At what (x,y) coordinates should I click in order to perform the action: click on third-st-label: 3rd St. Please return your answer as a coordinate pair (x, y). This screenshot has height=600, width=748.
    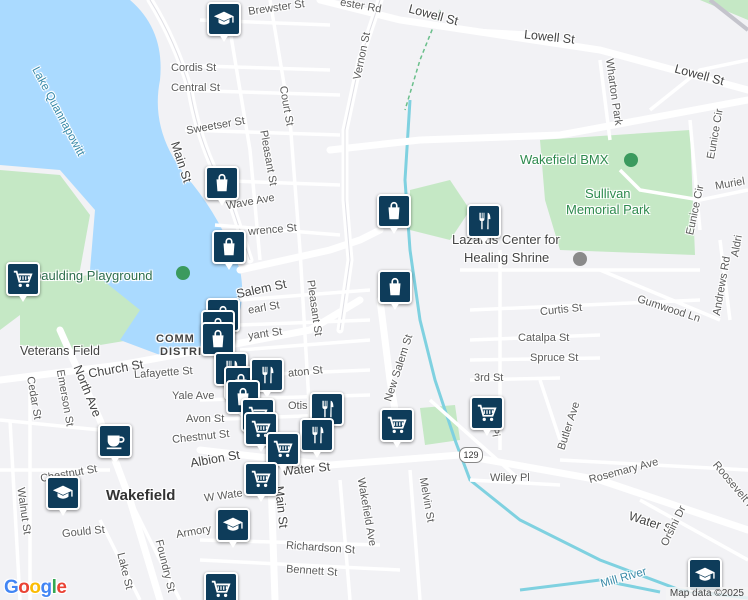
    Looking at the image, I should click on (489, 378).